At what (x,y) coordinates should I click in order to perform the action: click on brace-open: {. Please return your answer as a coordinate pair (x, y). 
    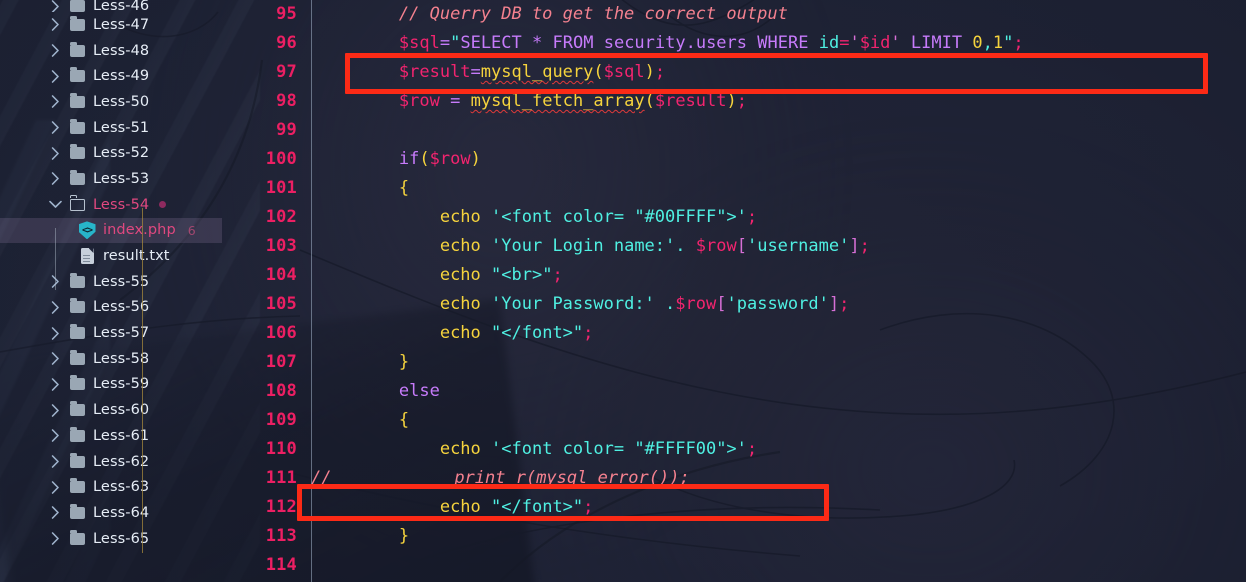
    Looking at the image, I should click on (404, 188).